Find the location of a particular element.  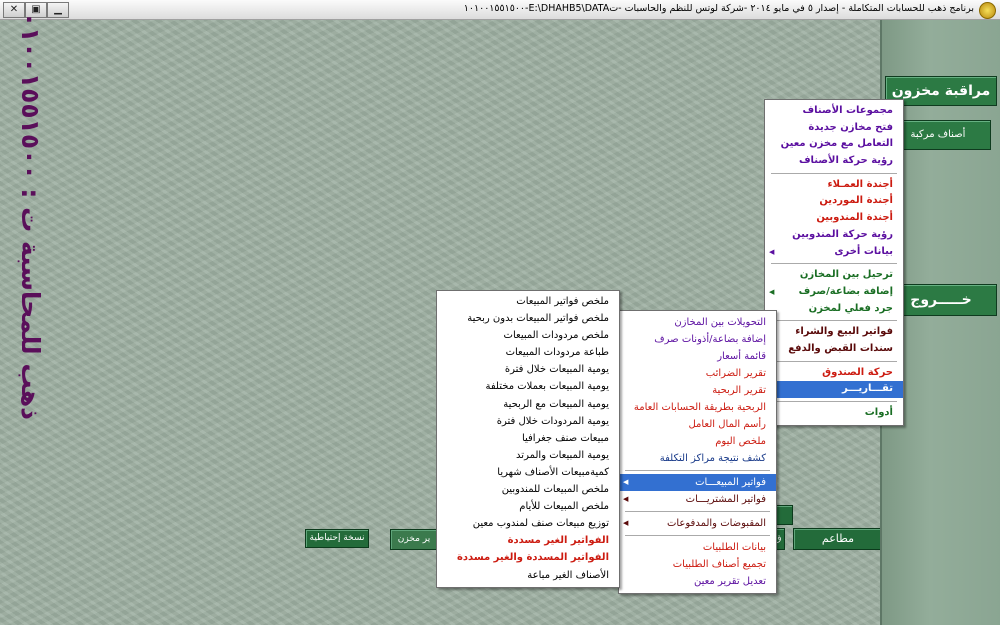

reports-menu-item: كشف نتيجة مراكز التكلفة is located at coordinates (697, 458).